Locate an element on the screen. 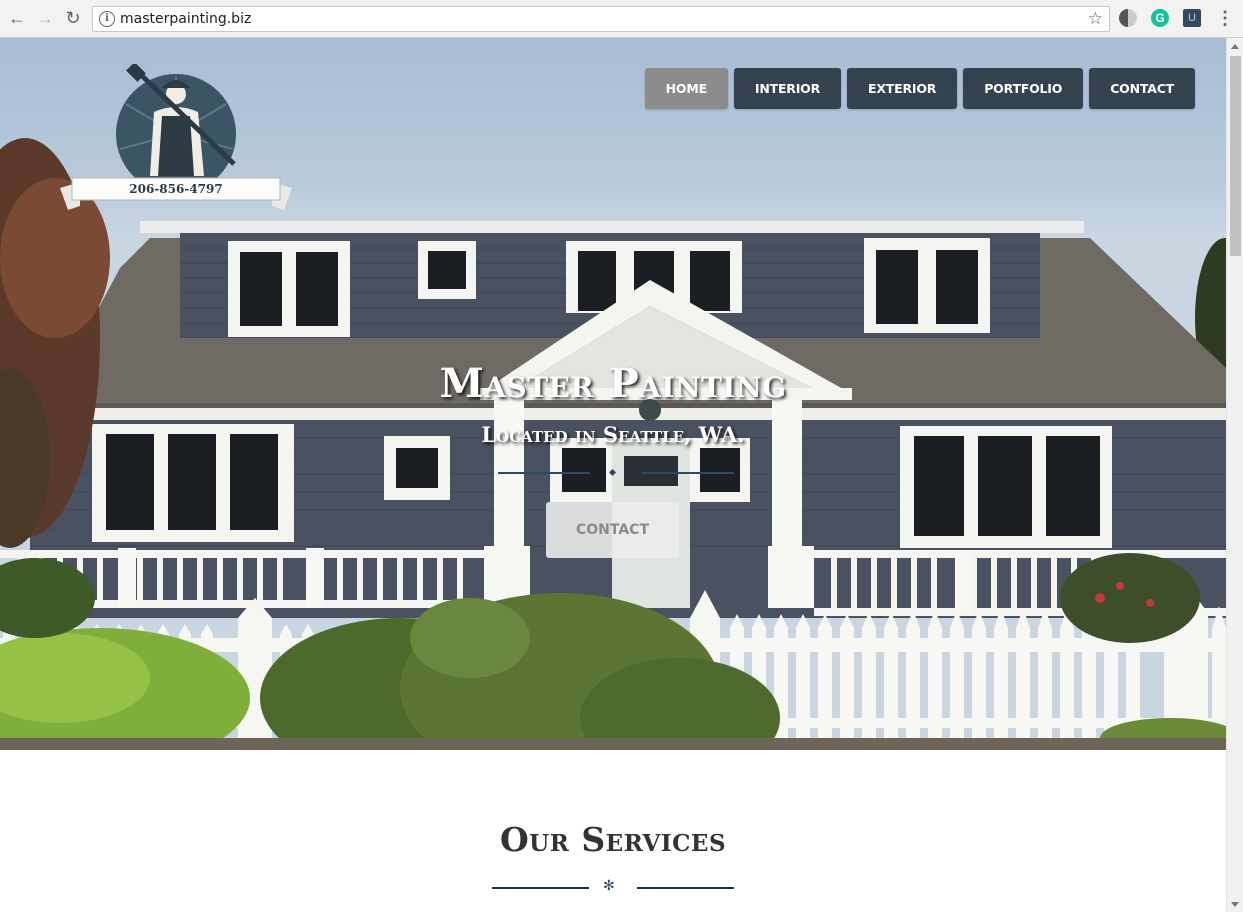 This screenshot has height=912, width=1243. scroll-up-icon is located at coordinates (1235, 46).